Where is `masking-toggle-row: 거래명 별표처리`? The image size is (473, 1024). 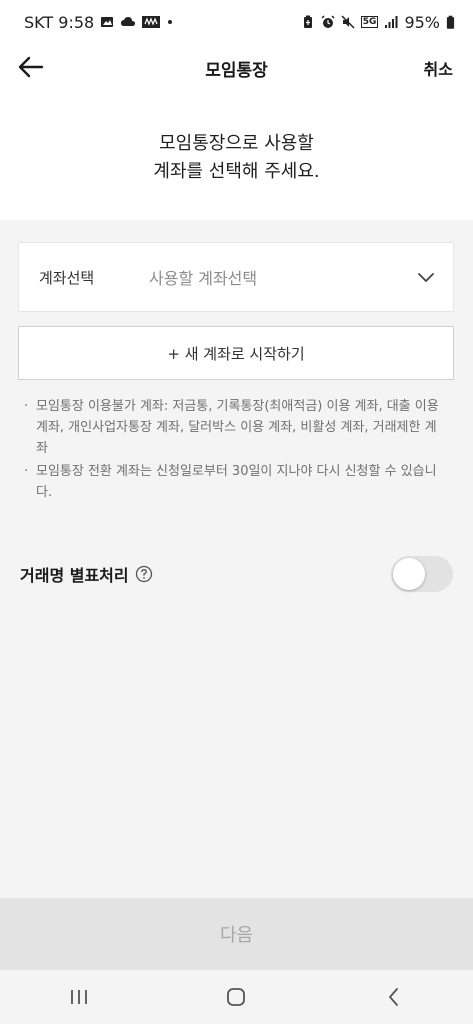 masking-toggle-row: 거래명 별표처리 is located at coordinates (236, 574).